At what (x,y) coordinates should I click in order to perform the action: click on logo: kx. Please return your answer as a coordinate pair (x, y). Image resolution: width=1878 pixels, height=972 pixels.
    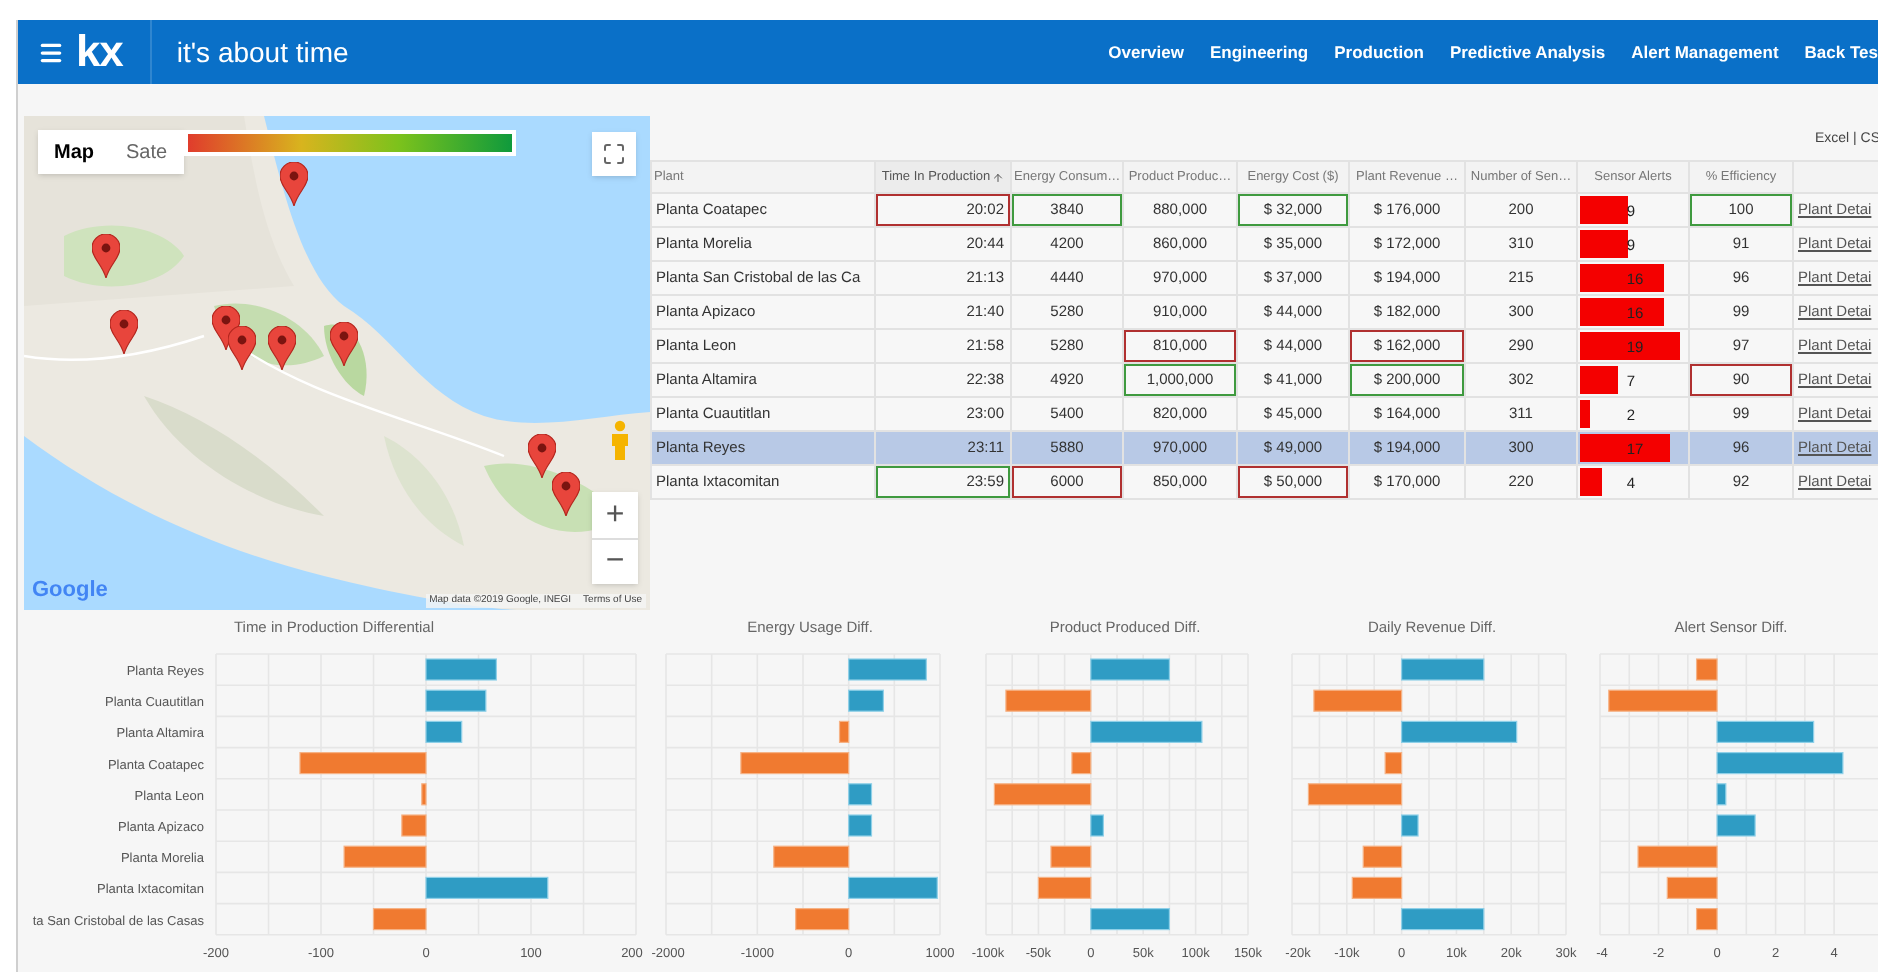
    Looking at the image, I should click on (99, 52).